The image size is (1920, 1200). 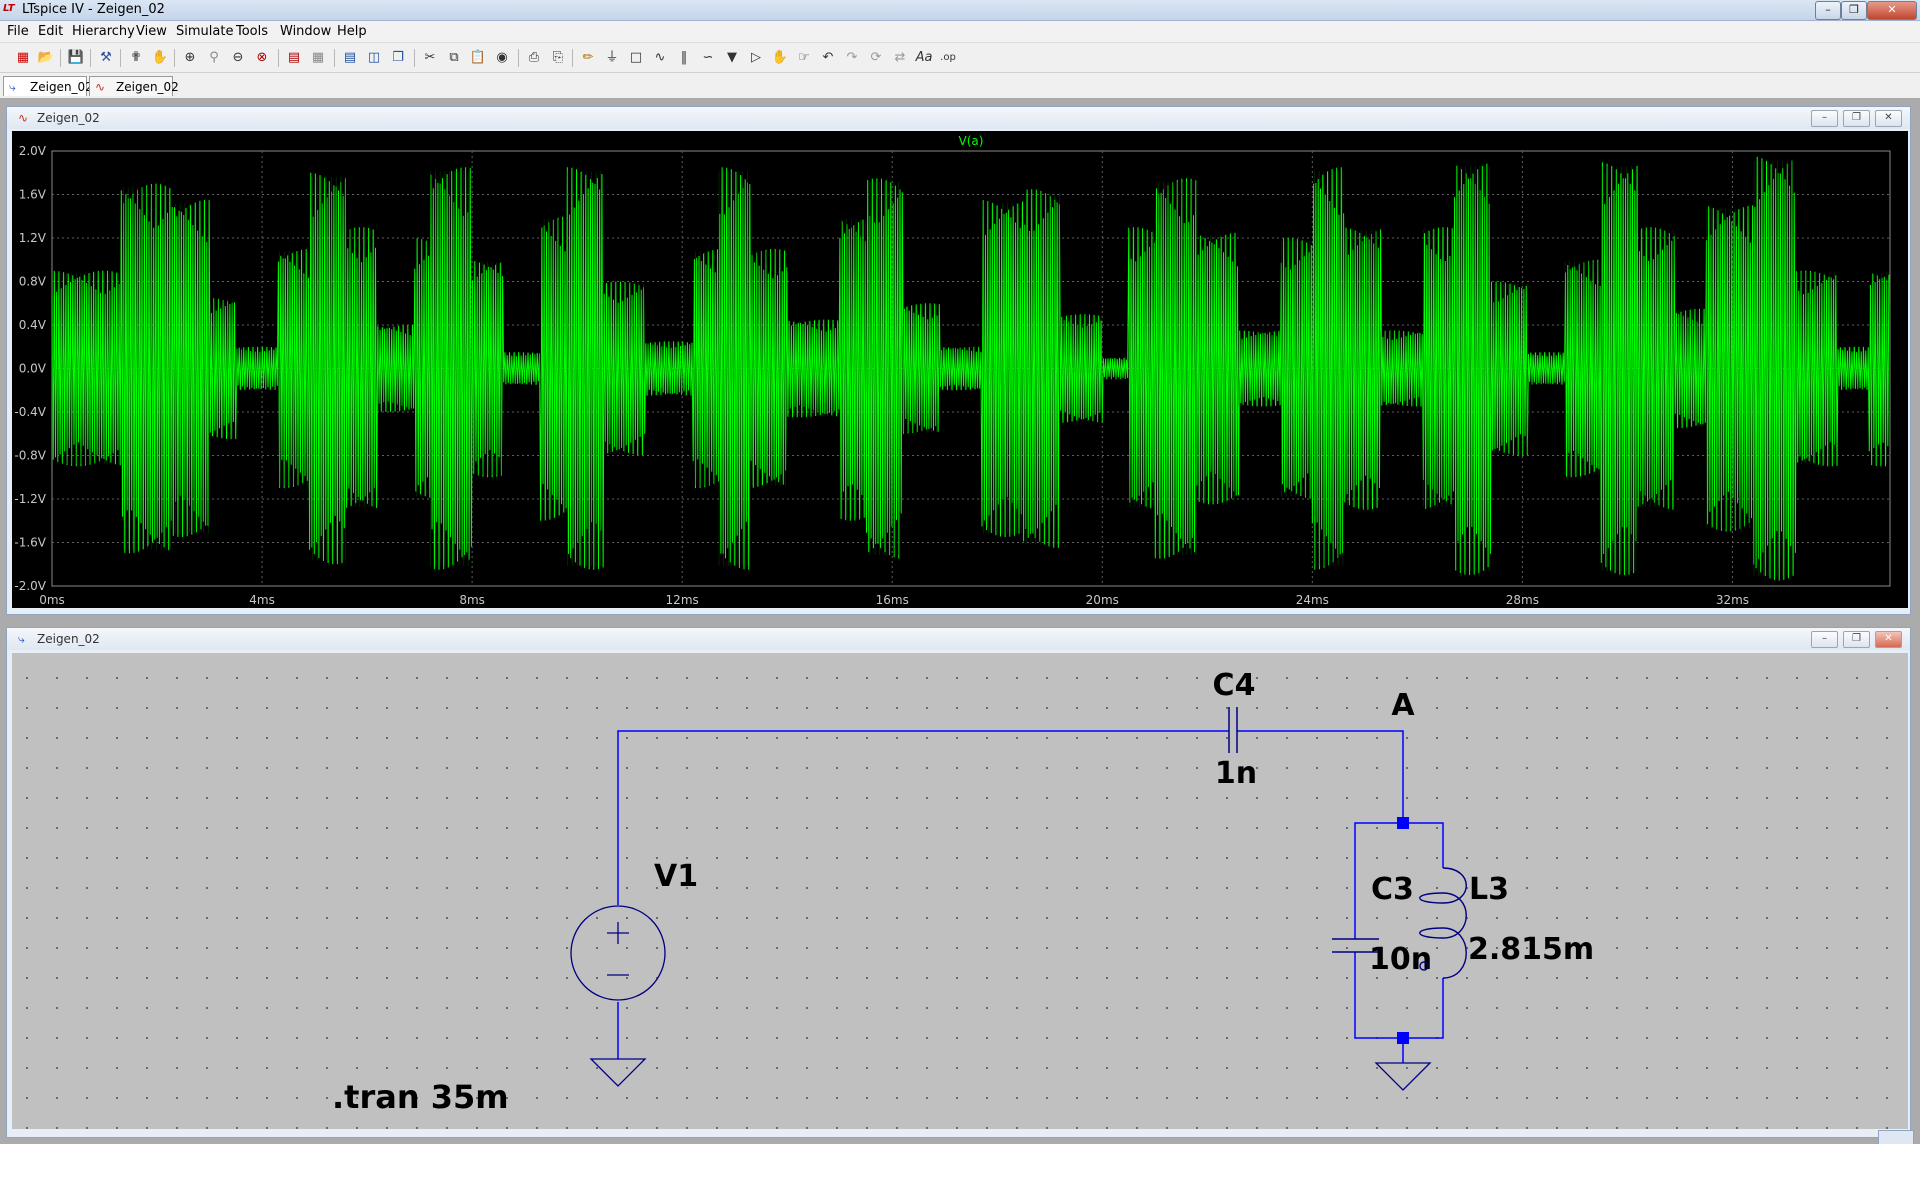 I want to click on y-tick-label: 2.0V, so click(x=33, y=151).